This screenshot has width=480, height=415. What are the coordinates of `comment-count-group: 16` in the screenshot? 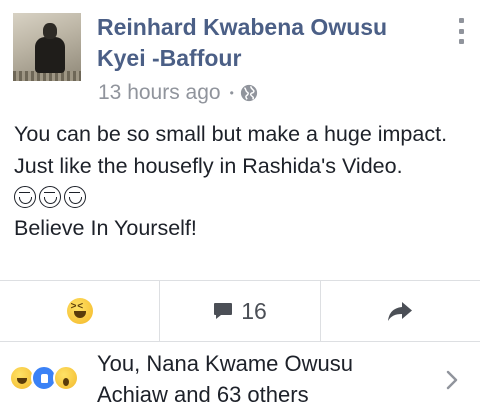 It's located at (240, 311).